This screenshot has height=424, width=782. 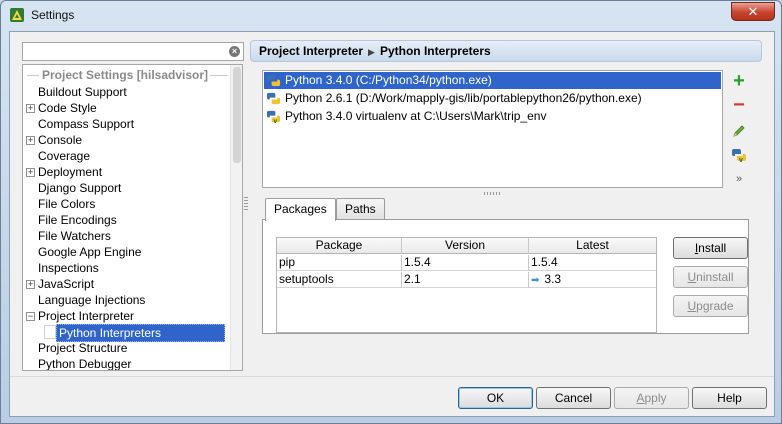 I want to click on cancel-button: Cancel, so click(x=573, y=398).